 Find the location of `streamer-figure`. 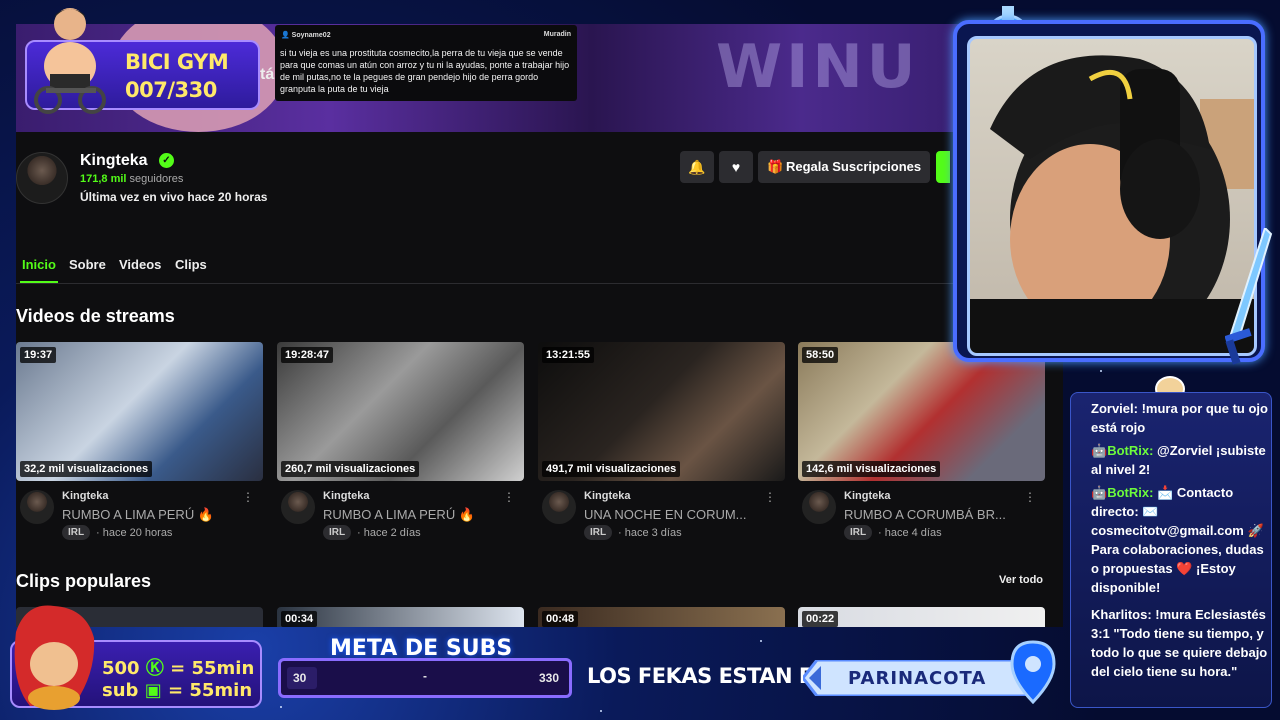

streamer-figure is located at coordinates (1112, 204).